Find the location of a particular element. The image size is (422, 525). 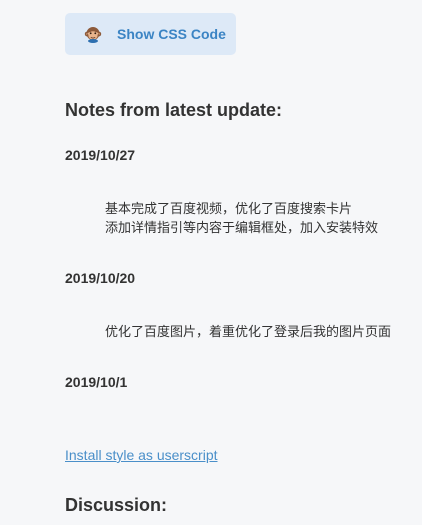

entry-date-3: 2019/10/1 is located at coordinates (96, 382).